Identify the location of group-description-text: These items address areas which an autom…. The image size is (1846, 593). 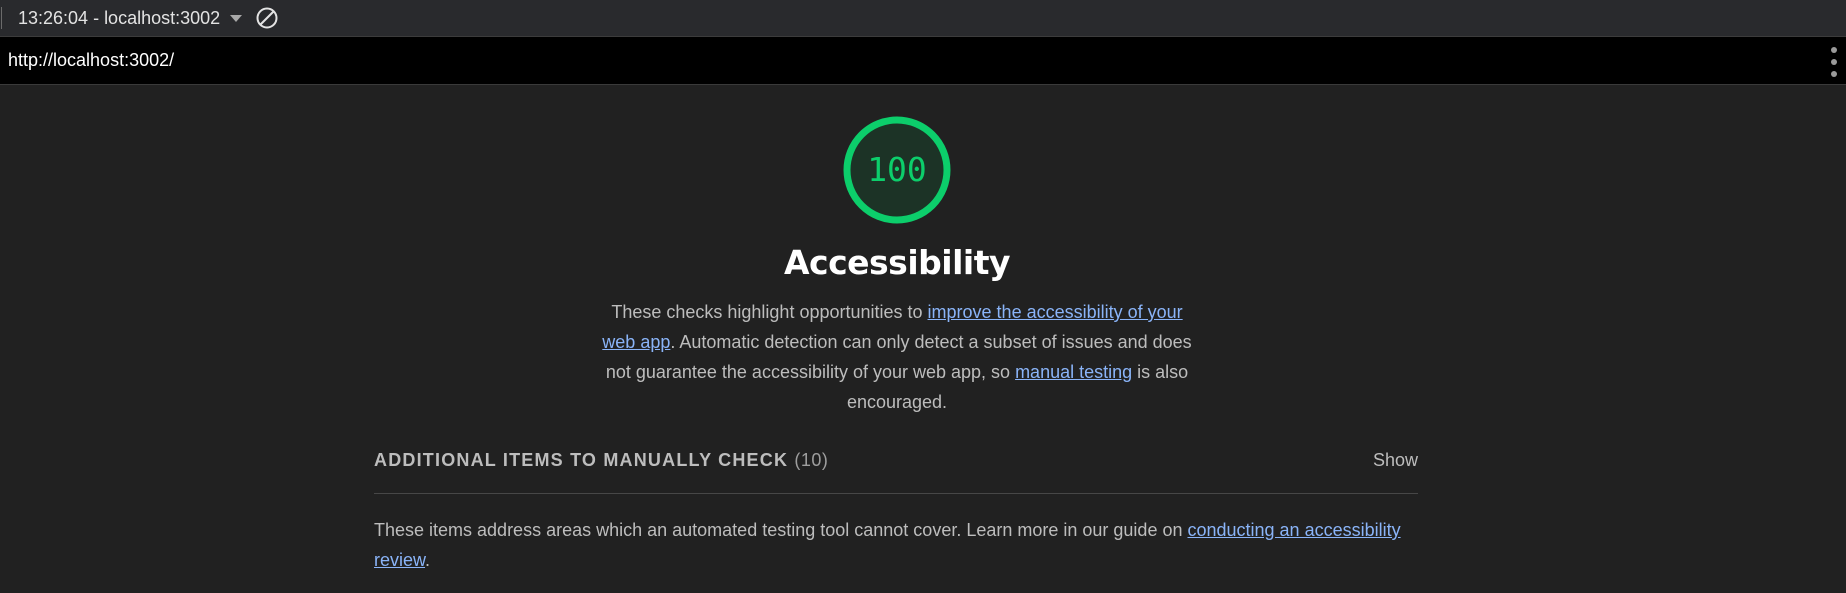
(781, 530).